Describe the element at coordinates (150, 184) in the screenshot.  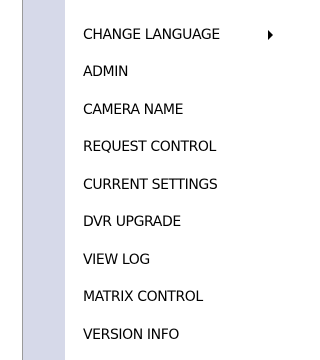
I see `menu-item-label: CURRENT SETTINGS` at that location.